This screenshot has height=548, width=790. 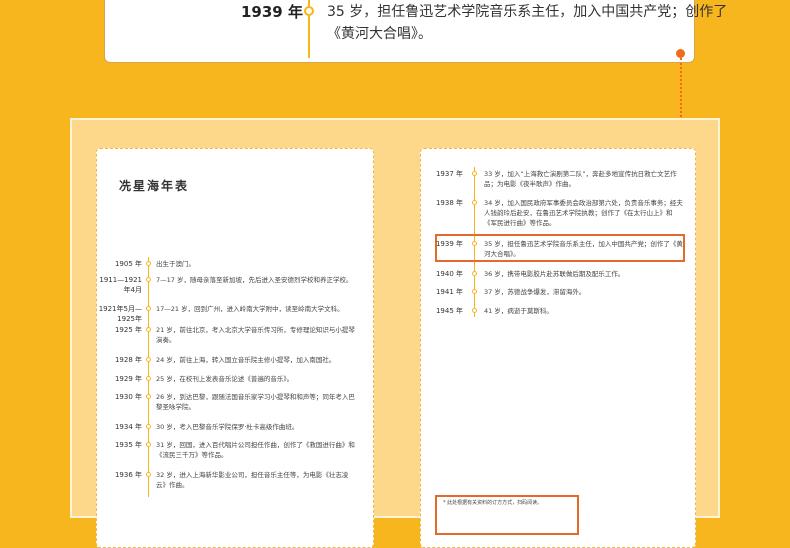 I want to click on entry-text: 25 岁，在校刊上发表音乐论述《普遍的音乐》。, so click(x=225, y=379).